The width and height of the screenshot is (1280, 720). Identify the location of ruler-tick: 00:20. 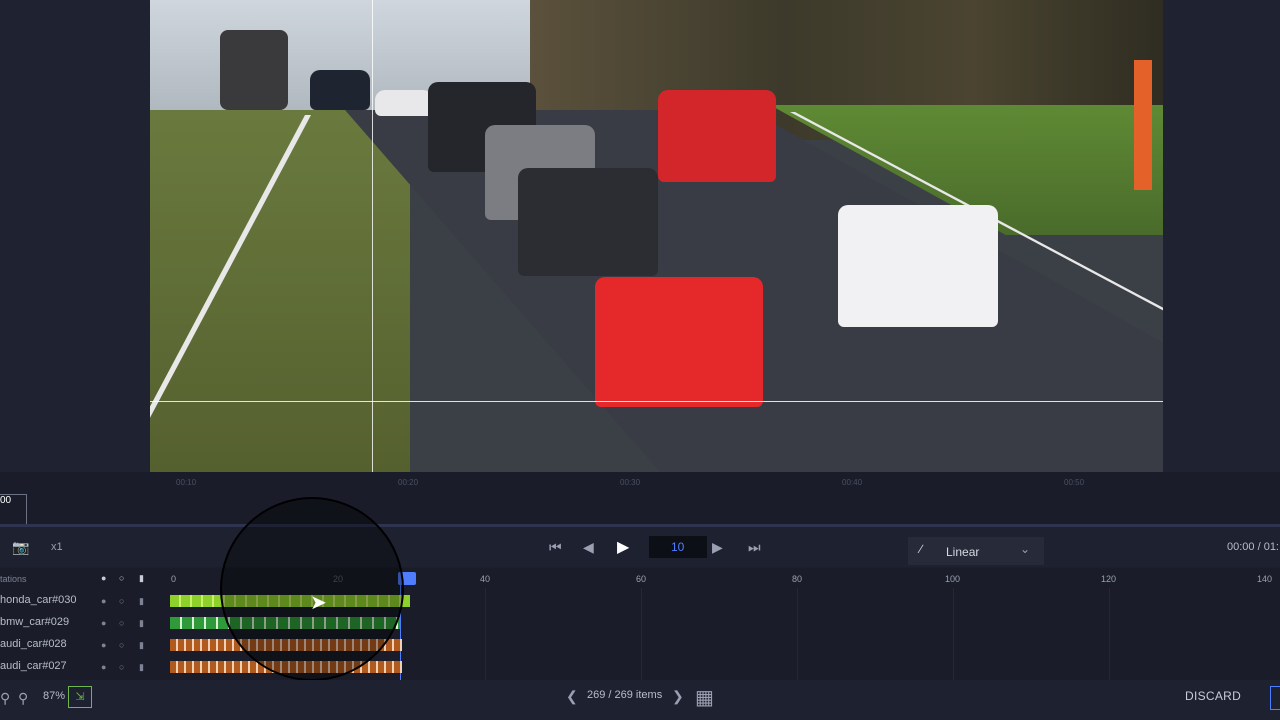
(408, 482).